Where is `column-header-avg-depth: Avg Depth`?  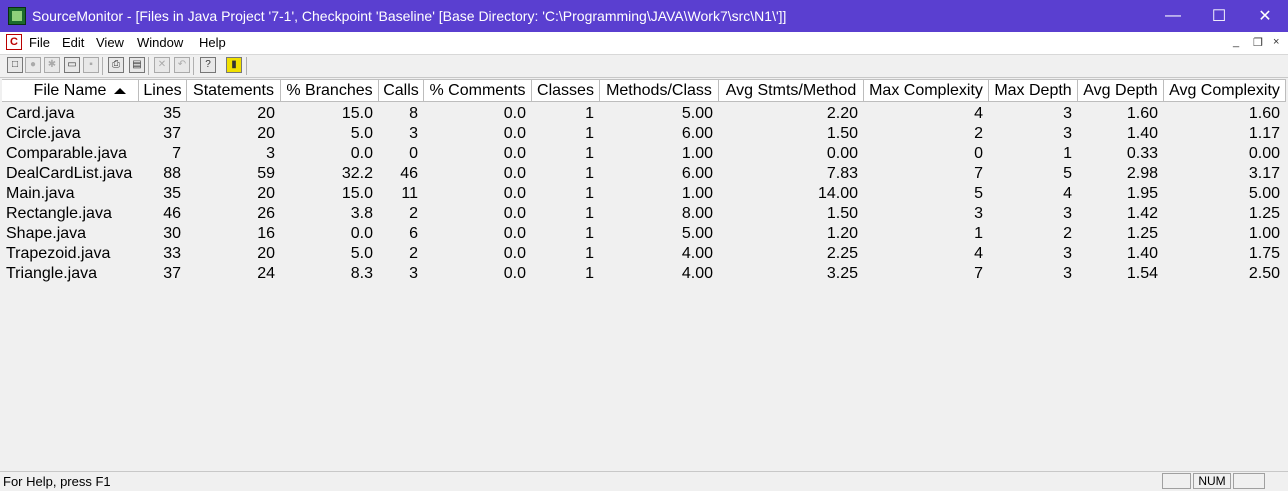 column-header-avg-depth: Avg Depth is located at coordinates (1121, 91).